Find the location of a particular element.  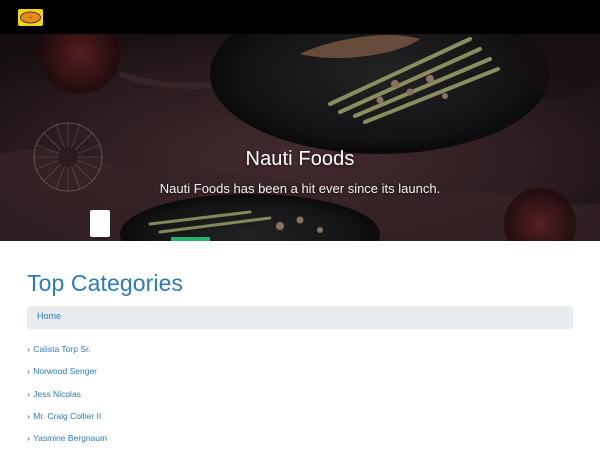

category-item: › Calista Torp Sr. is located at coordinates (67, 354).